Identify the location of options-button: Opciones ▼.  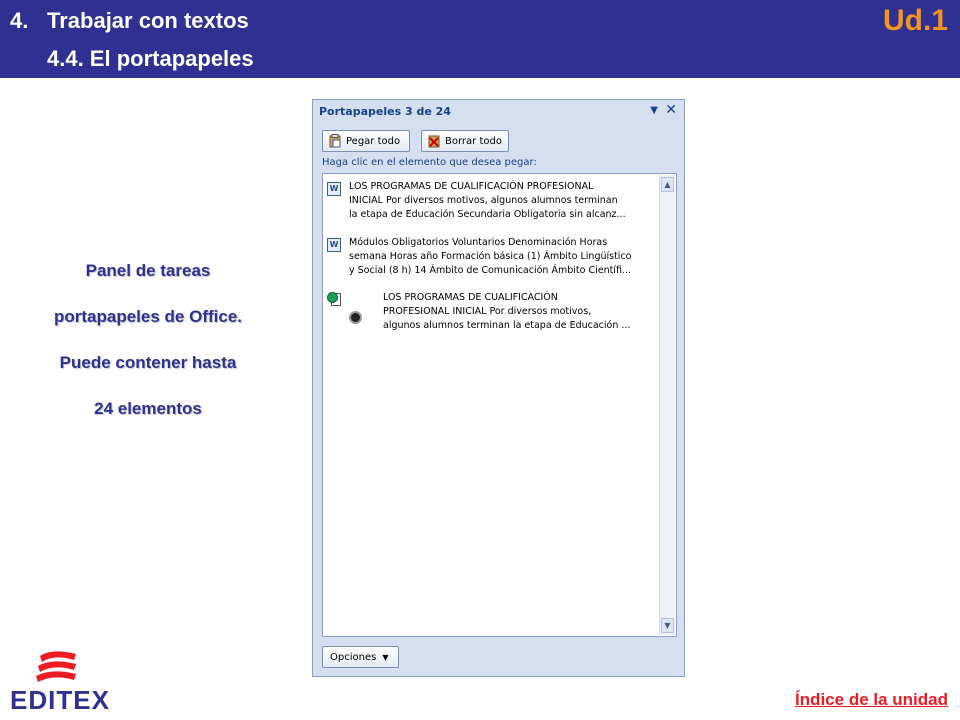
(360, 657).